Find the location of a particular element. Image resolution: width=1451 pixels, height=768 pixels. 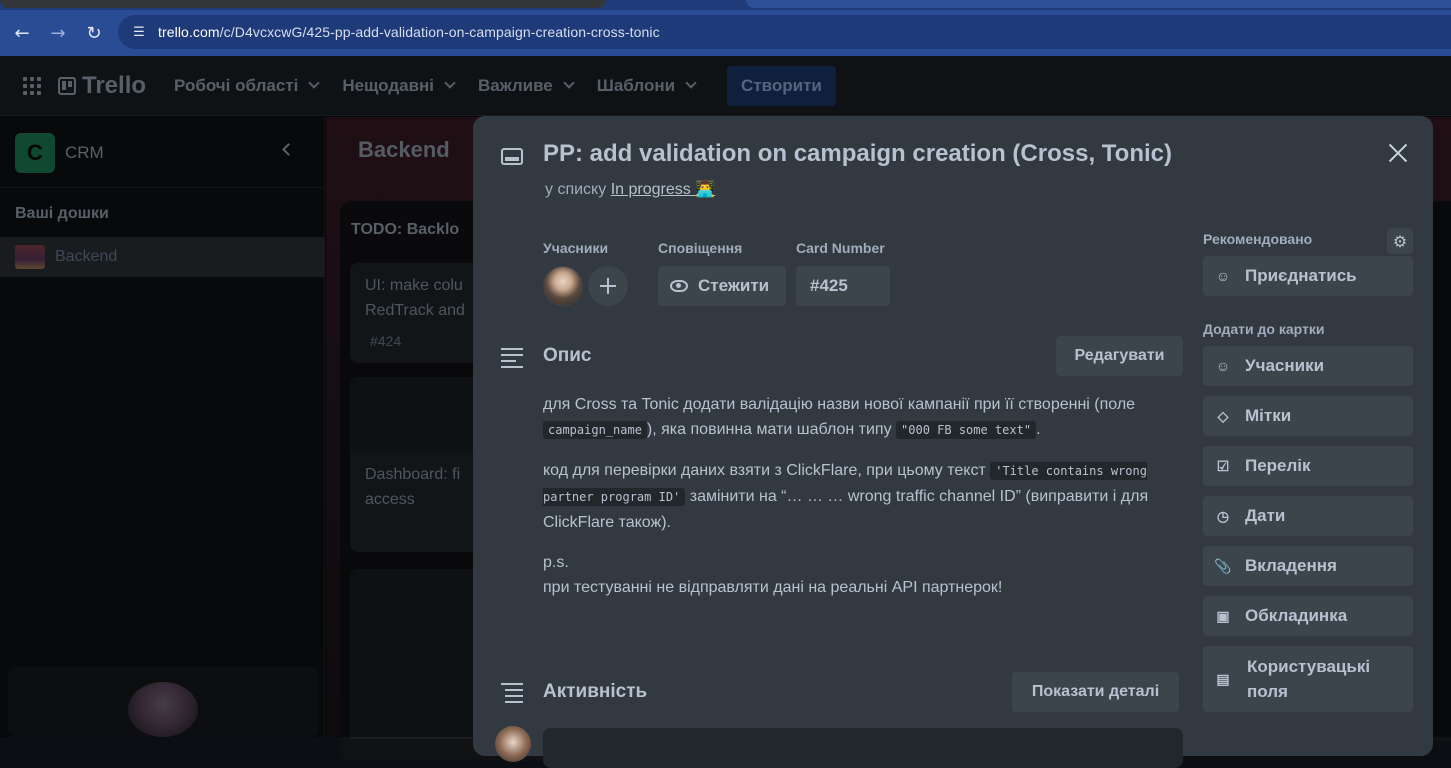

paperclip-icon: 📎 is located at coordinates (1223, 565).